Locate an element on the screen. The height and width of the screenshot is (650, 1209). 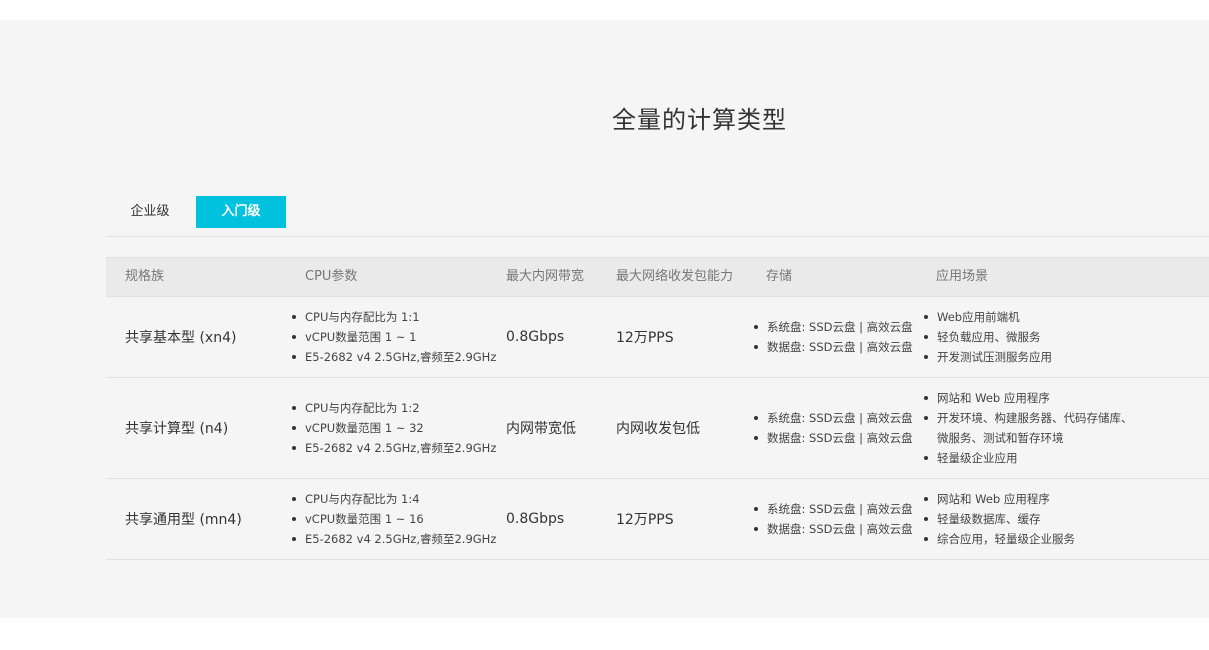
max-bandwidth: 内网带宽低 is located at coordinates (541, 429).